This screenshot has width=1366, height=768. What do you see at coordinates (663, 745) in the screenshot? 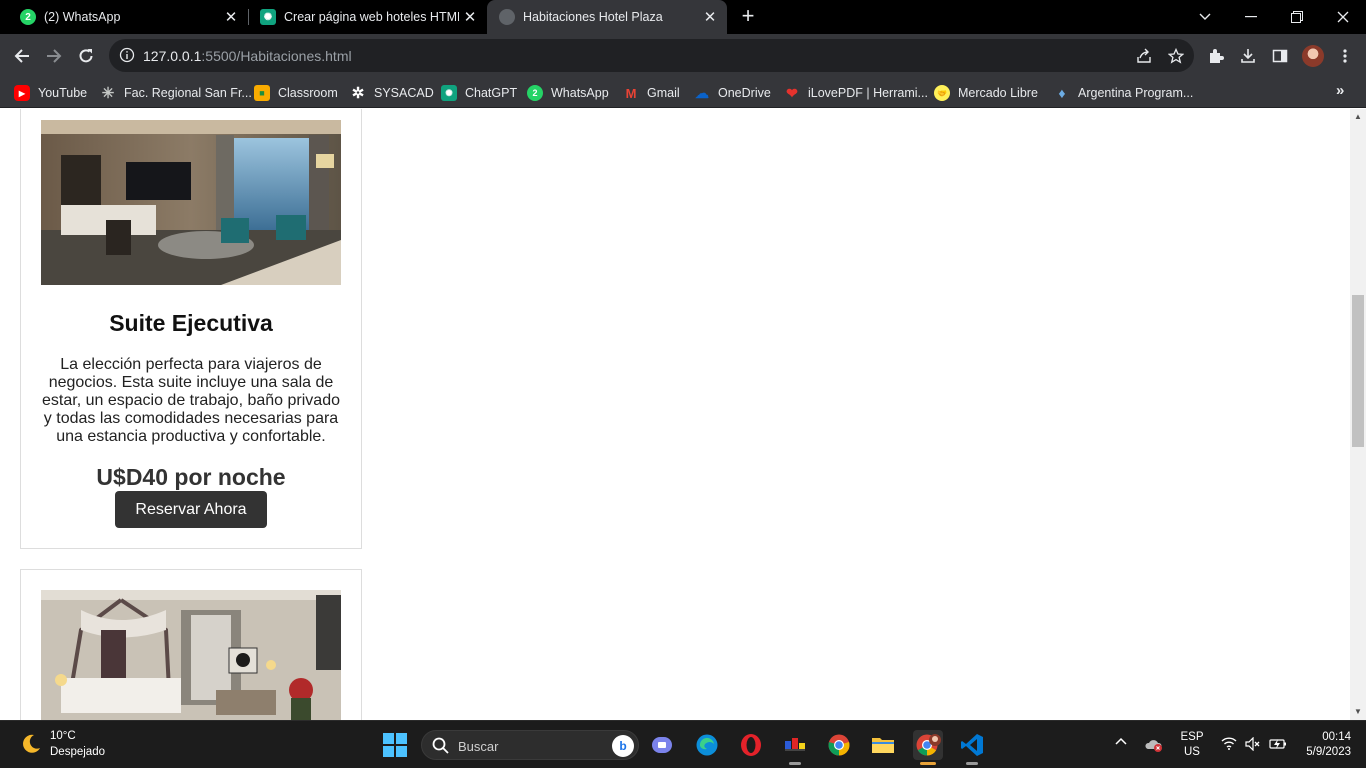
I see `teams-chat-icon` at bounding box center [663, 745].